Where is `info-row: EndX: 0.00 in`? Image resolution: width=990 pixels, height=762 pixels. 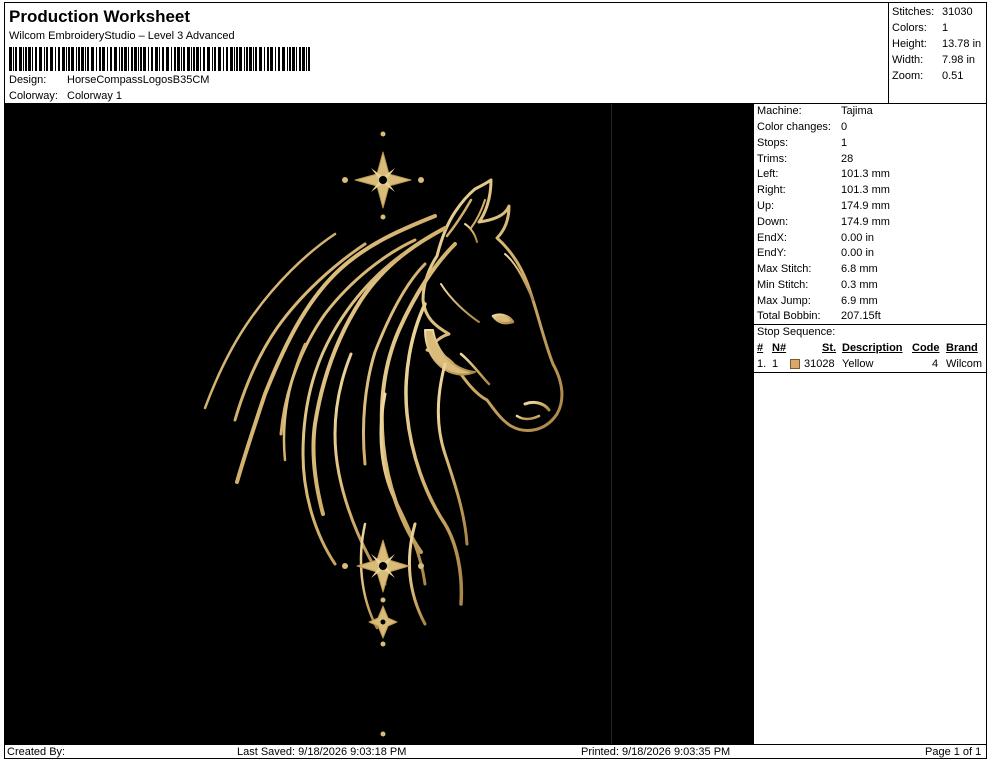 info-row: EndX: 0.00 in is located at coordinates (816, 238).